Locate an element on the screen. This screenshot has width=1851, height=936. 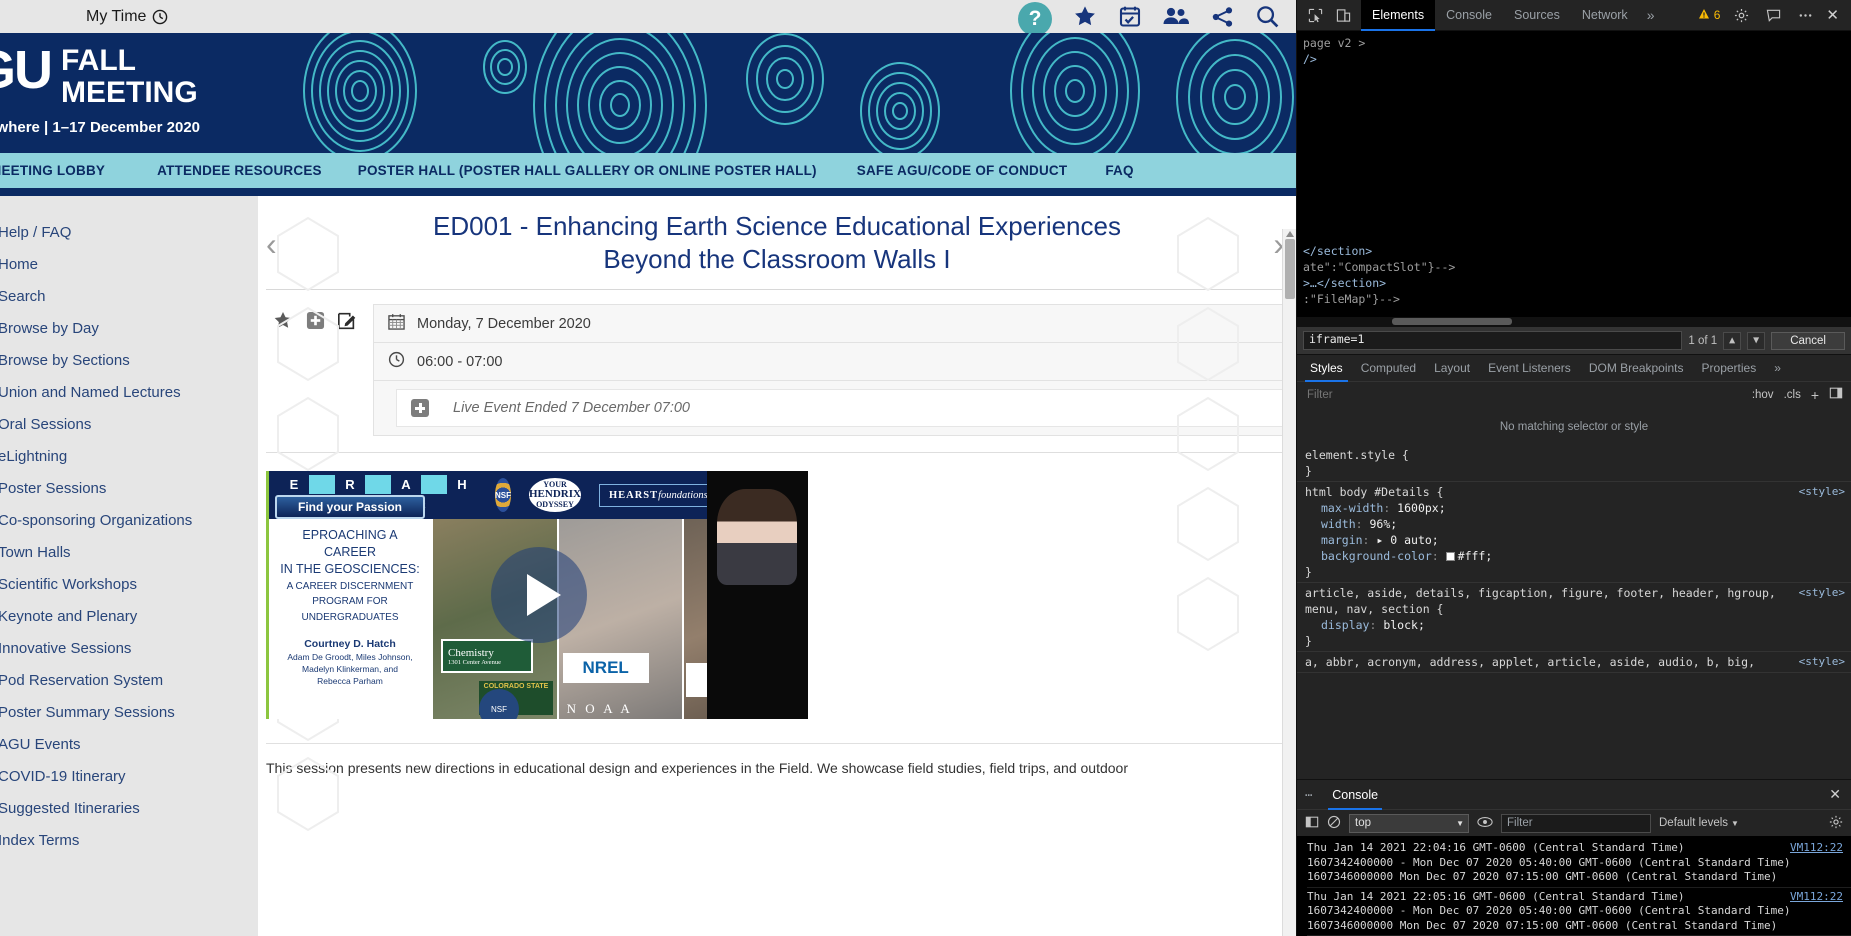
sidebar-item-scientific-workshops: Scientific Workshops is located at coordinates (129, 584).